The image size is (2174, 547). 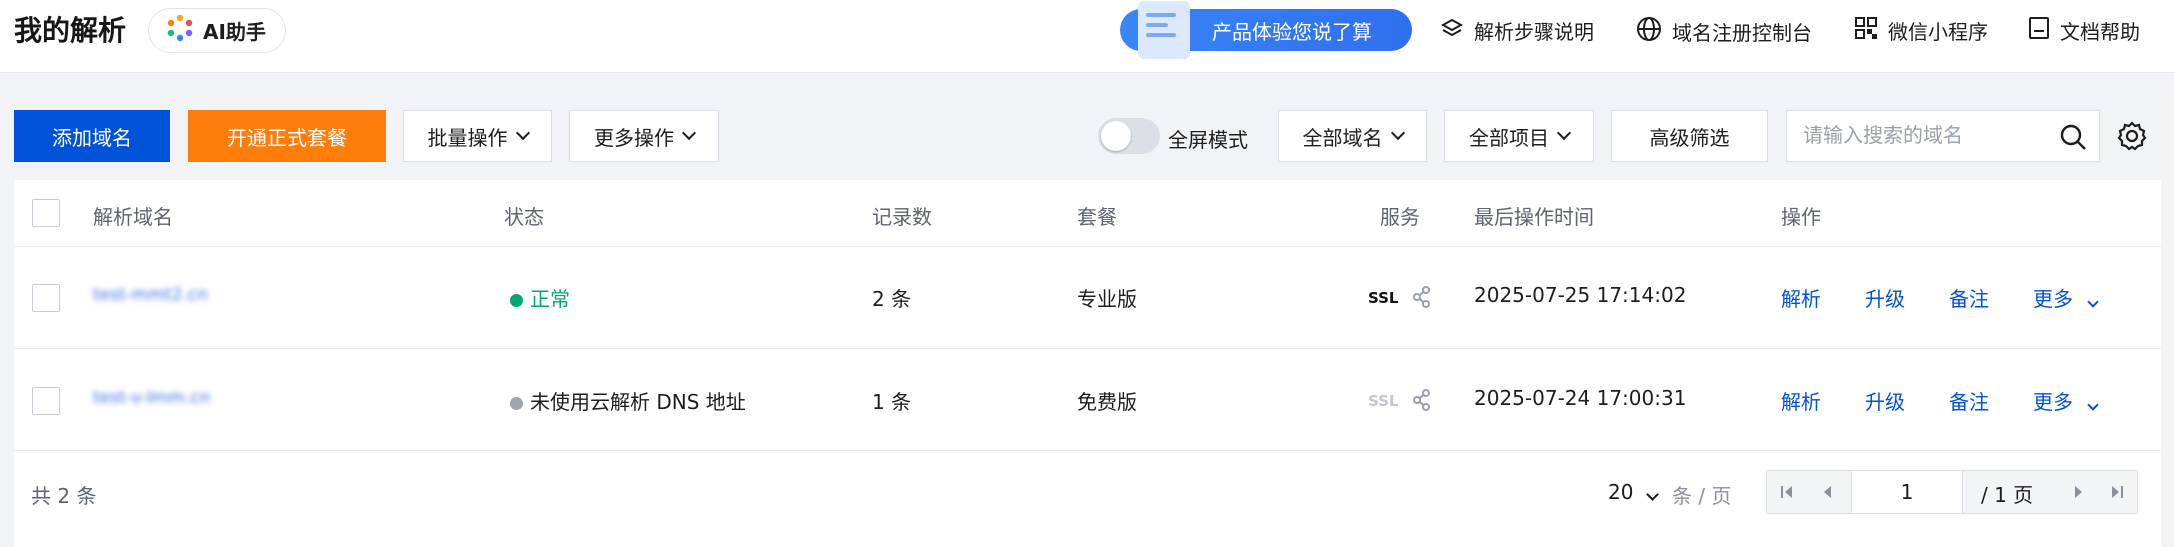 What do you see at coordinates (1866, 30) in the screenshot?
I see `qrcode-icon` at bounding box center [1866, 30].